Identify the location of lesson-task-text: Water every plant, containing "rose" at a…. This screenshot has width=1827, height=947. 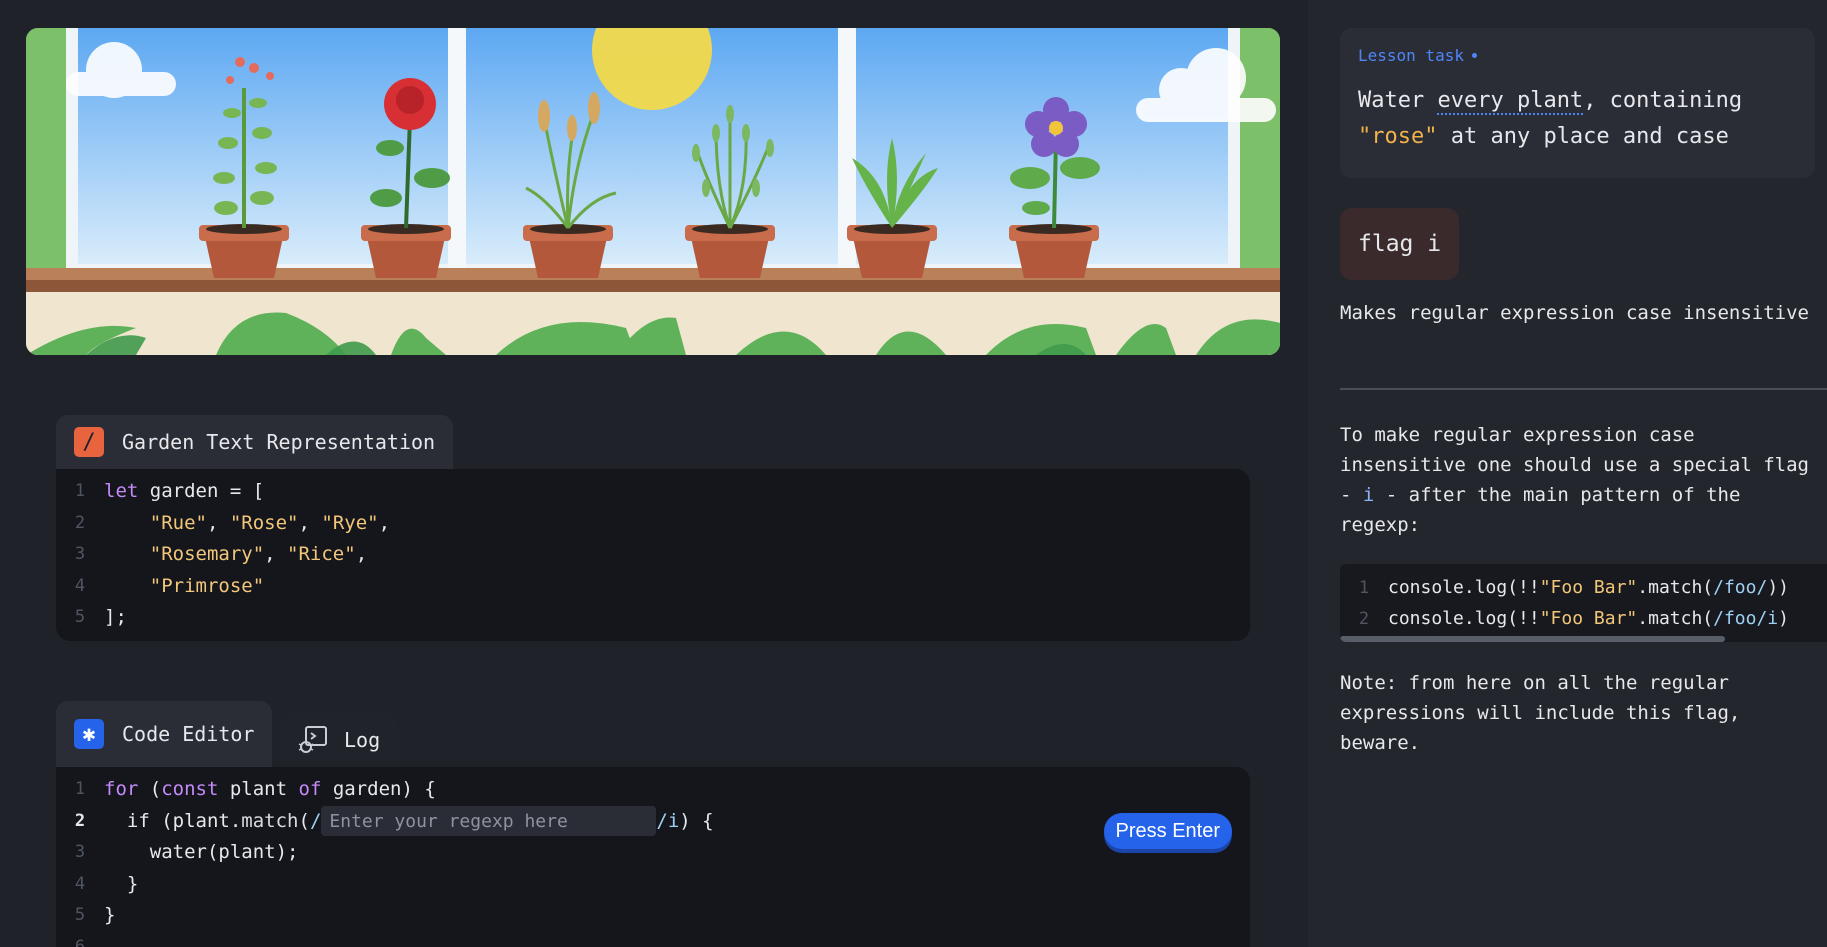
(1577, 119).